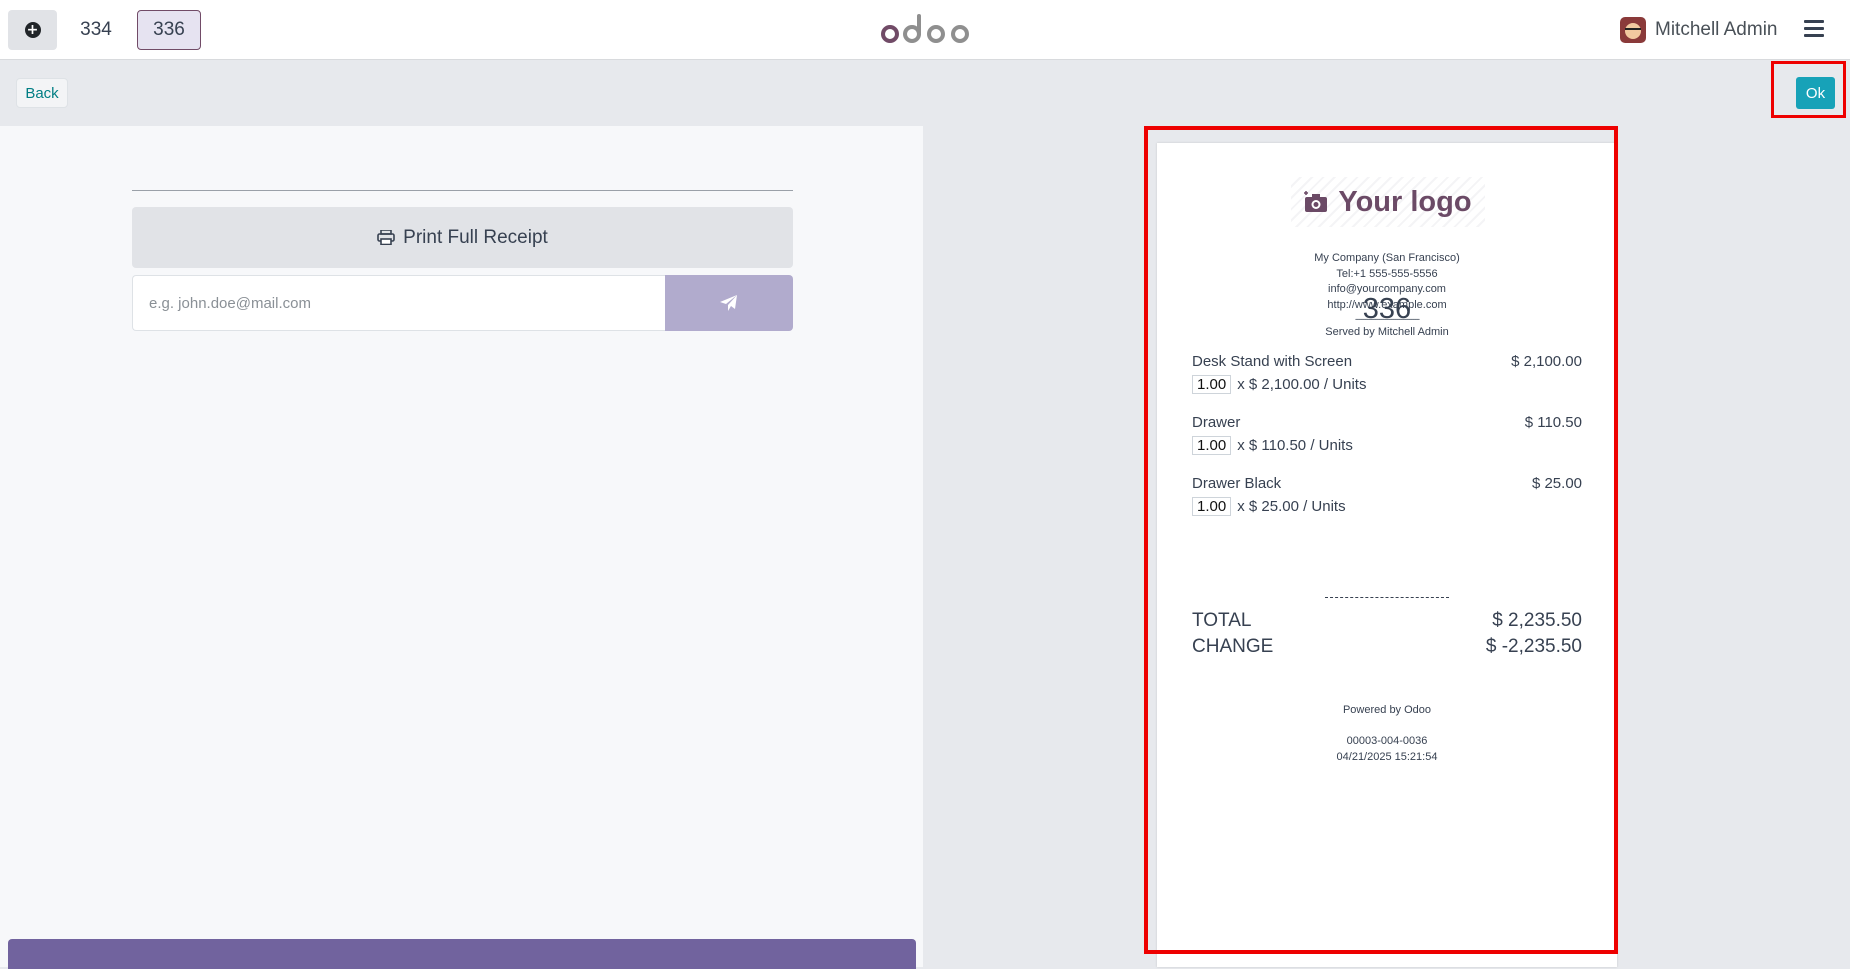 The image size is (1850, 969). What do you see at coordinates (1814, 29) in the screenshot?
I see `hamburger-menu-icon` at bounding box center [1814, 29].